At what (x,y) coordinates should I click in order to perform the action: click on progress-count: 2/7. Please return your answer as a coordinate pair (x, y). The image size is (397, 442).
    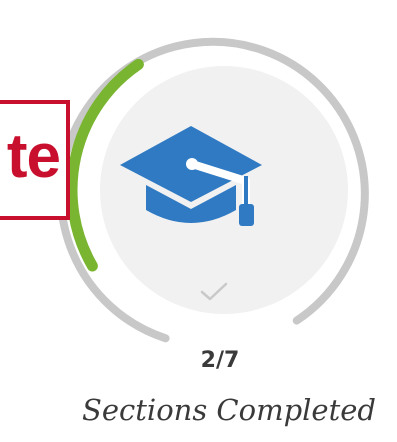
    Looking at the image, I should click on (220, 360).